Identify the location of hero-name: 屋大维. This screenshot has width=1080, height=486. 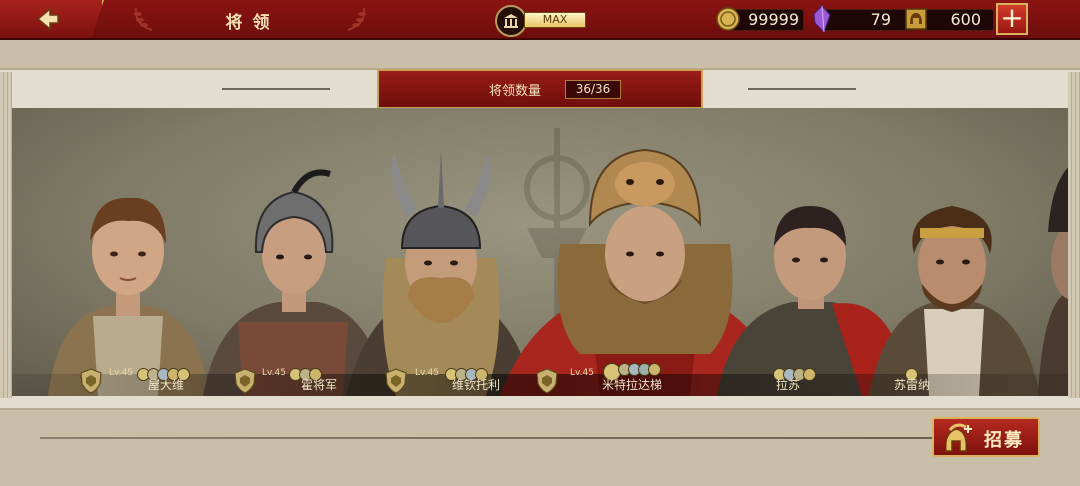
(166, 385).